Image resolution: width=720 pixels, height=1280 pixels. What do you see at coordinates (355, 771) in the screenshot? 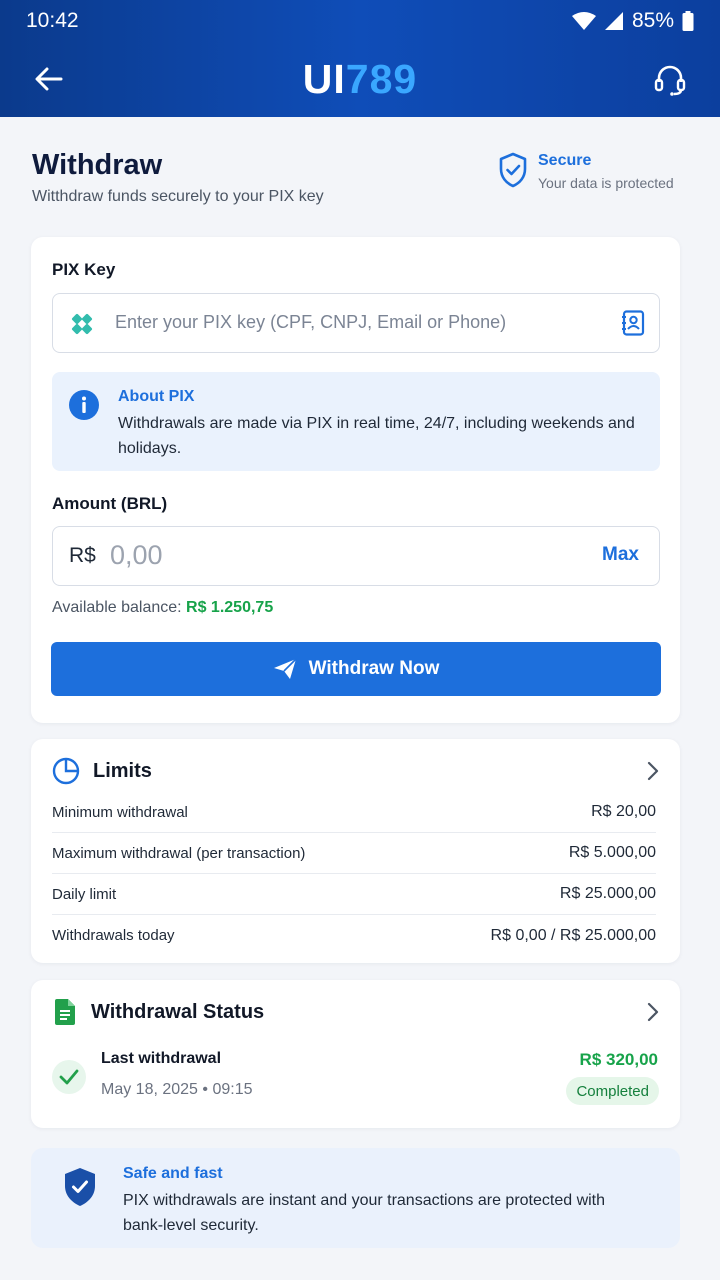
I see `limits-header: Limits` at bounding box center [355, 771].